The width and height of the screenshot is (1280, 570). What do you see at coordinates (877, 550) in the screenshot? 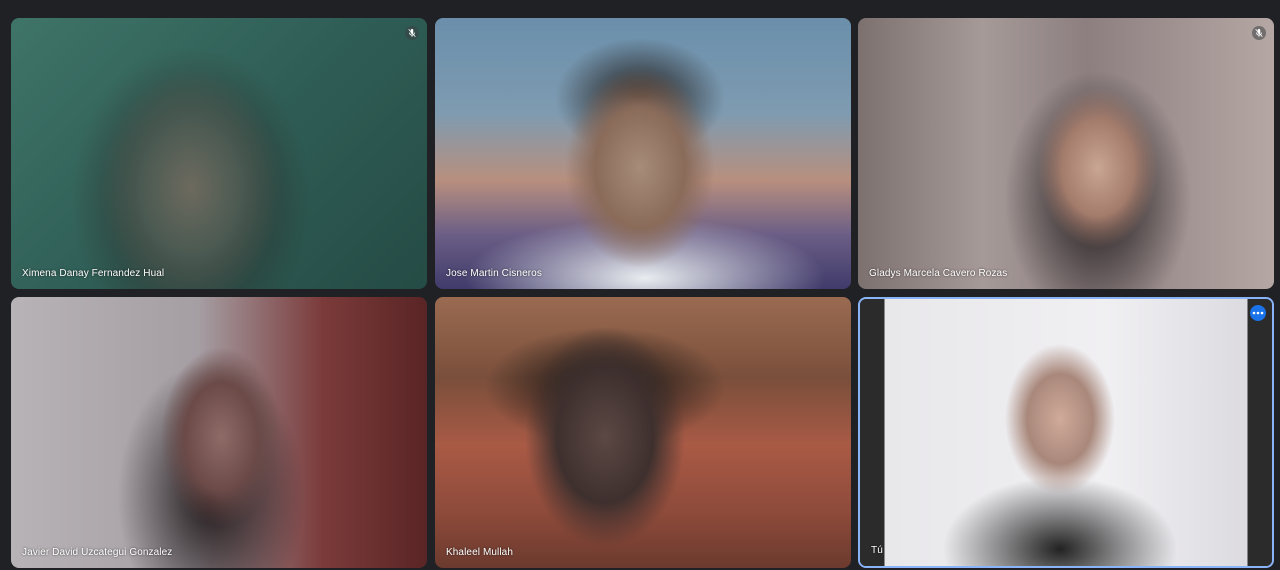
I see `participant-name: Tú` at bounding box center [877, 550].